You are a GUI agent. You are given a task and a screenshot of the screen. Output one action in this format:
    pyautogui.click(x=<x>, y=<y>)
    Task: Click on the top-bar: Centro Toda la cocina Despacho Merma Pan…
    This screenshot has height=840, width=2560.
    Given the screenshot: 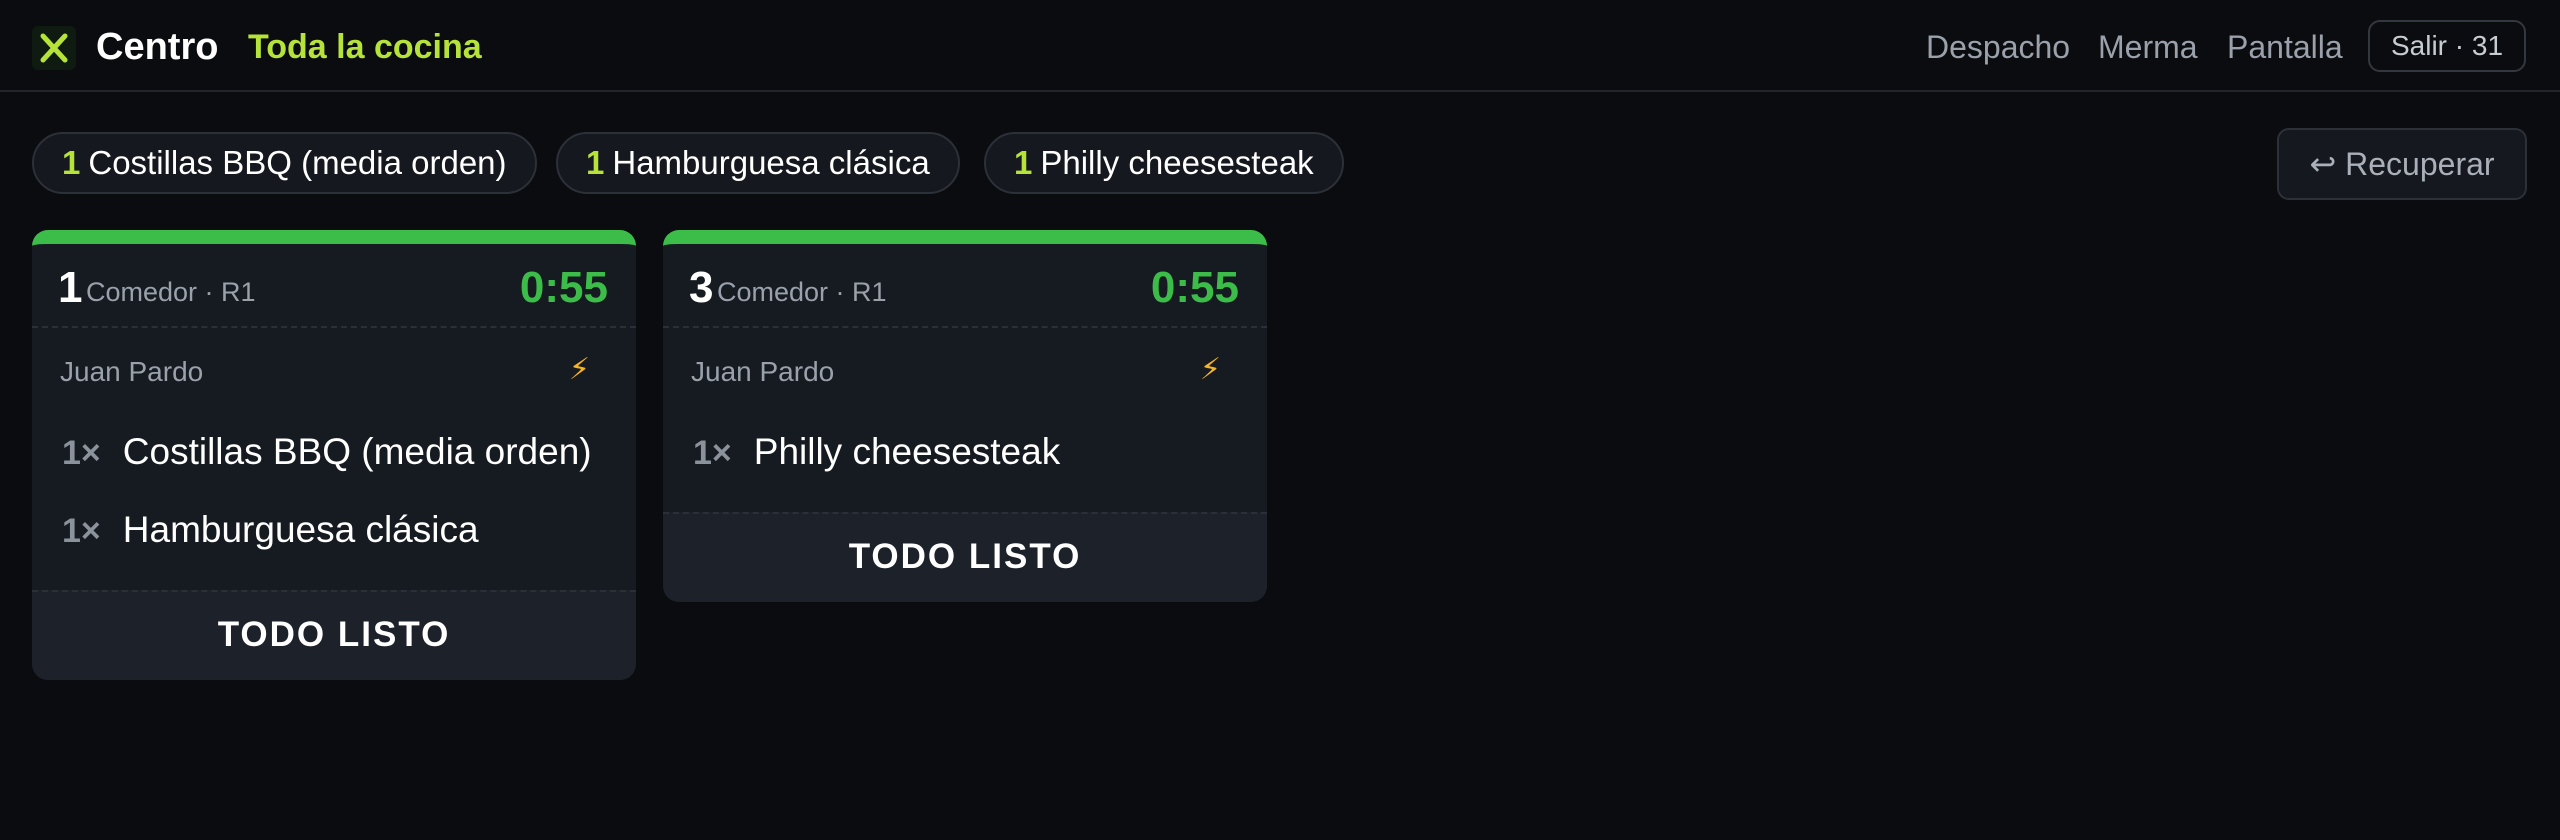 What is the action you would take?
    pyautogui.click(x=1280, y=46)
    